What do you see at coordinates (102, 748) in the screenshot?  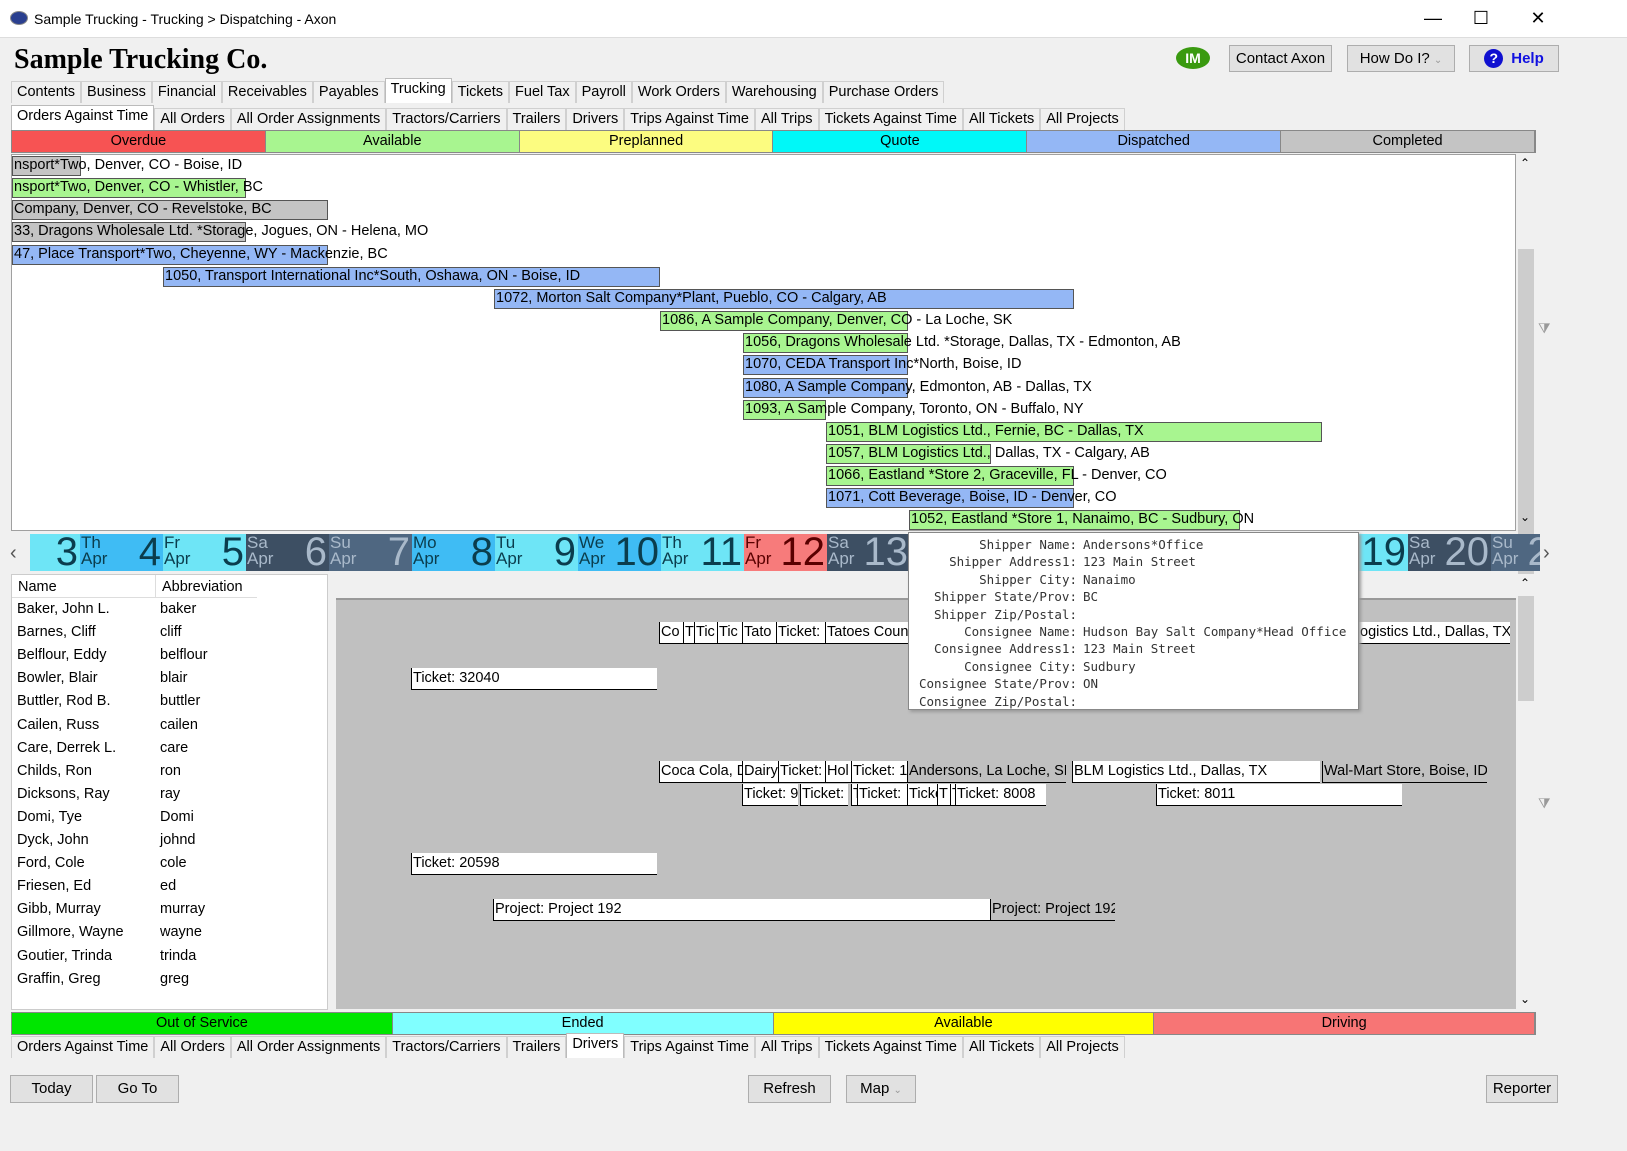 I see `list-item: Care, Derrek L. care` at bounding box center [102, 748].